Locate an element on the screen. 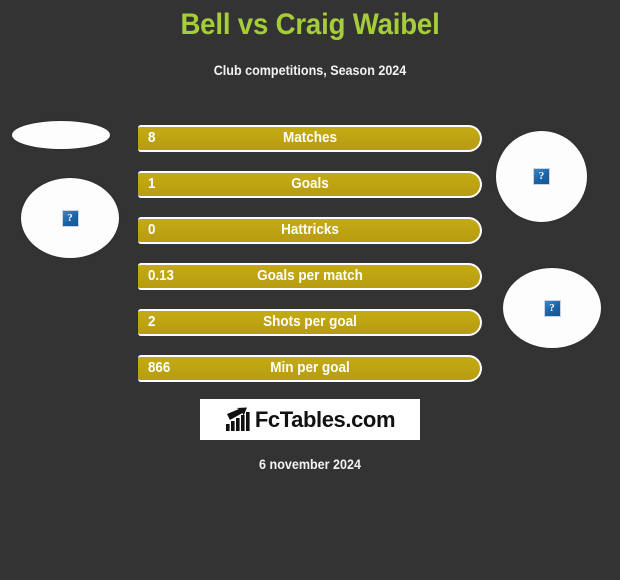 The image size is (620, 580). stat-row: 1 Goals is located at coordinates (310, 184).